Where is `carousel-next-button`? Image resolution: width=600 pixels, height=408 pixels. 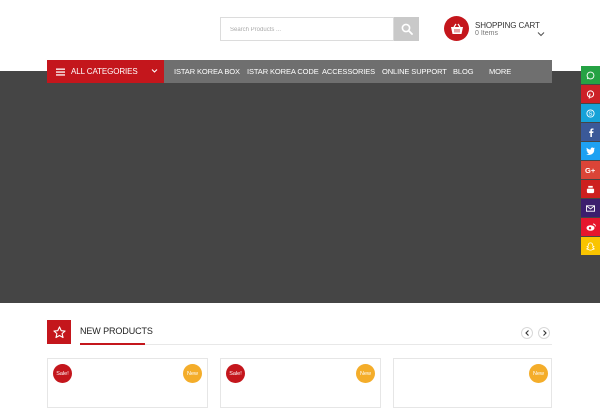 carousel-next-button is located at coordinates (544, 333).